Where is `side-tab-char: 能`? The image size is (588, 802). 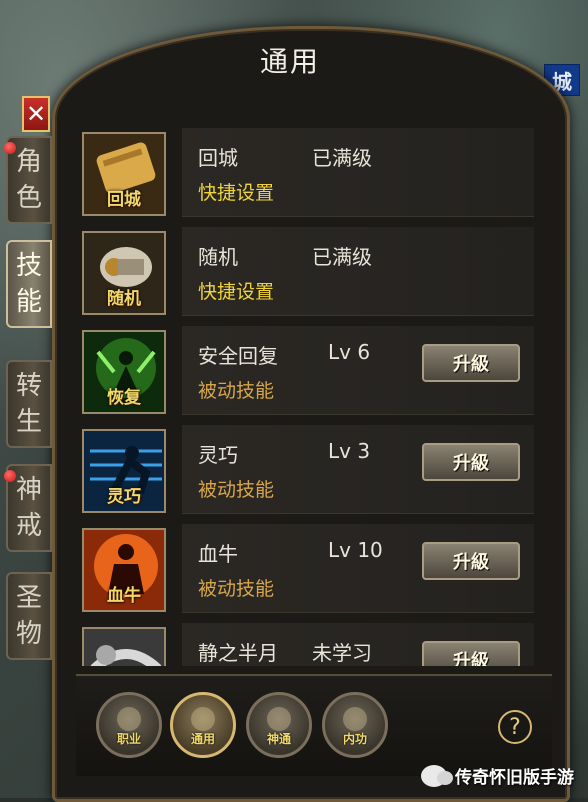
side-tab-char: 能 is located at coordinates (28, 302).